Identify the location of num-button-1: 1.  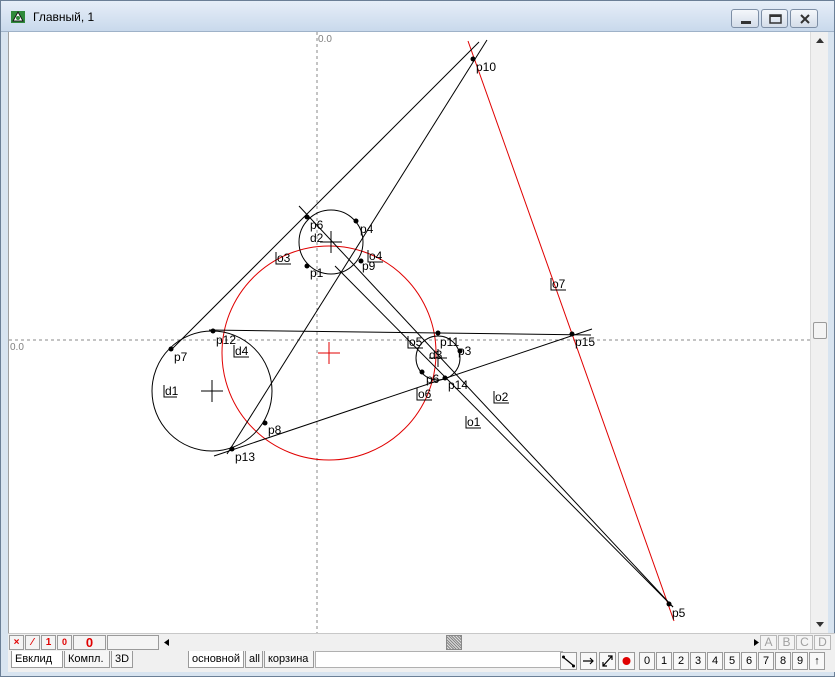
(664, 661).